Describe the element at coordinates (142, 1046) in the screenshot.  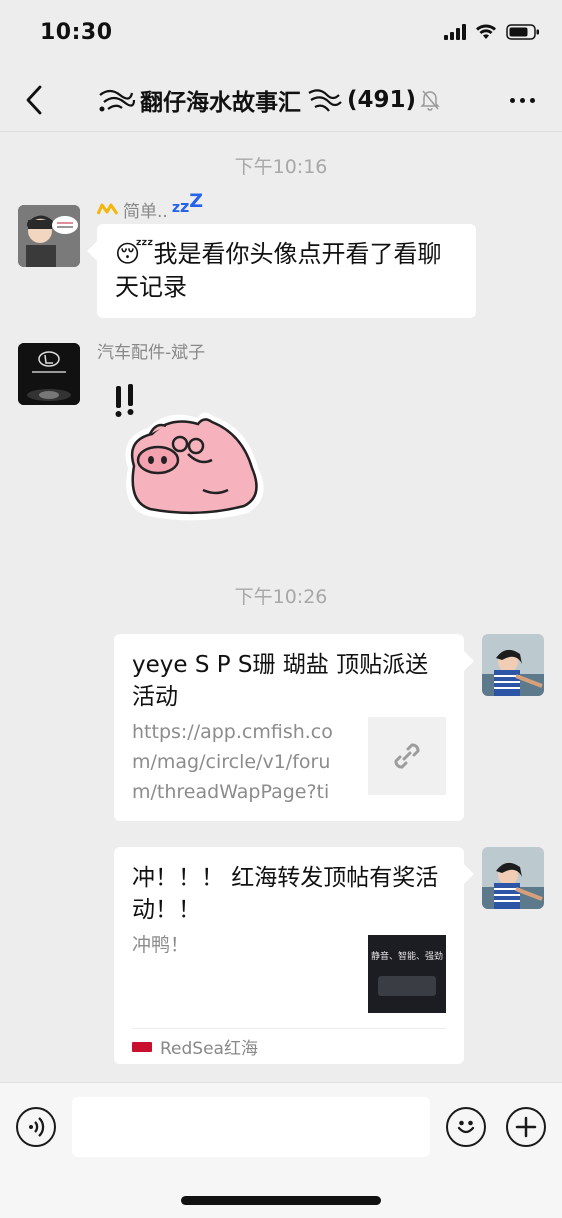
I see `redsea-logo-icon` at that location.